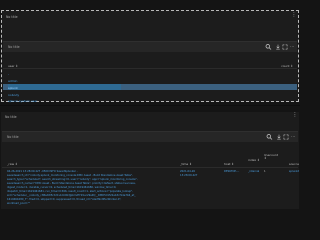  I want to click on cell-user: nobody, so click(13, 95).